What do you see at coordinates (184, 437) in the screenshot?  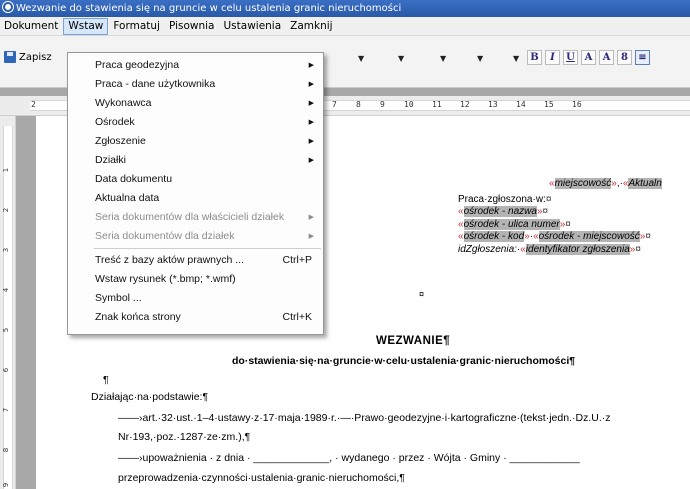 I see `body-line-nr: Nr·193,·poz.·1287·ze·zm.),¶` at bounding box center [184, 437].